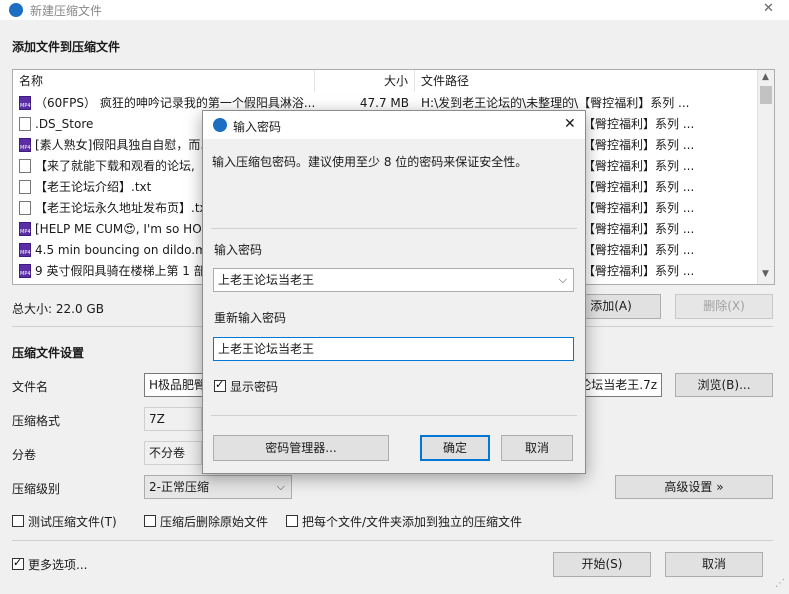 The height and width of the screenshot is (594, 789). What do you see at coordinates (18, 521) in the screenshot?
I see `test-archive-checkbox` at bounding box center [18, 521].